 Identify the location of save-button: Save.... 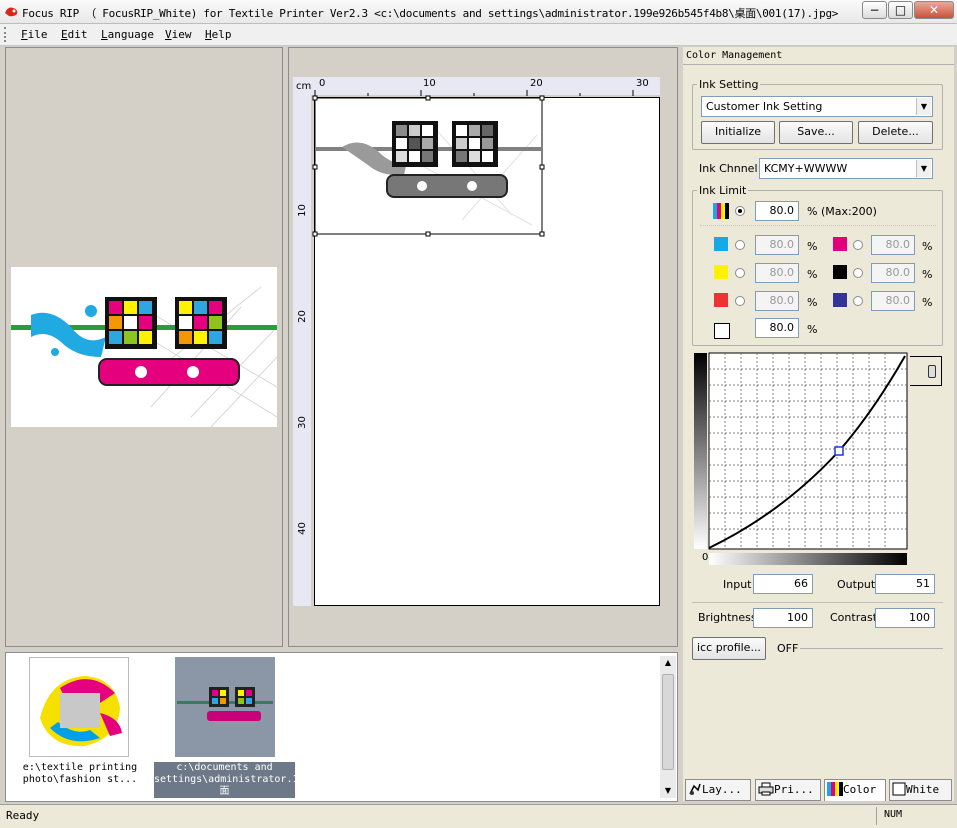
(816, 132).